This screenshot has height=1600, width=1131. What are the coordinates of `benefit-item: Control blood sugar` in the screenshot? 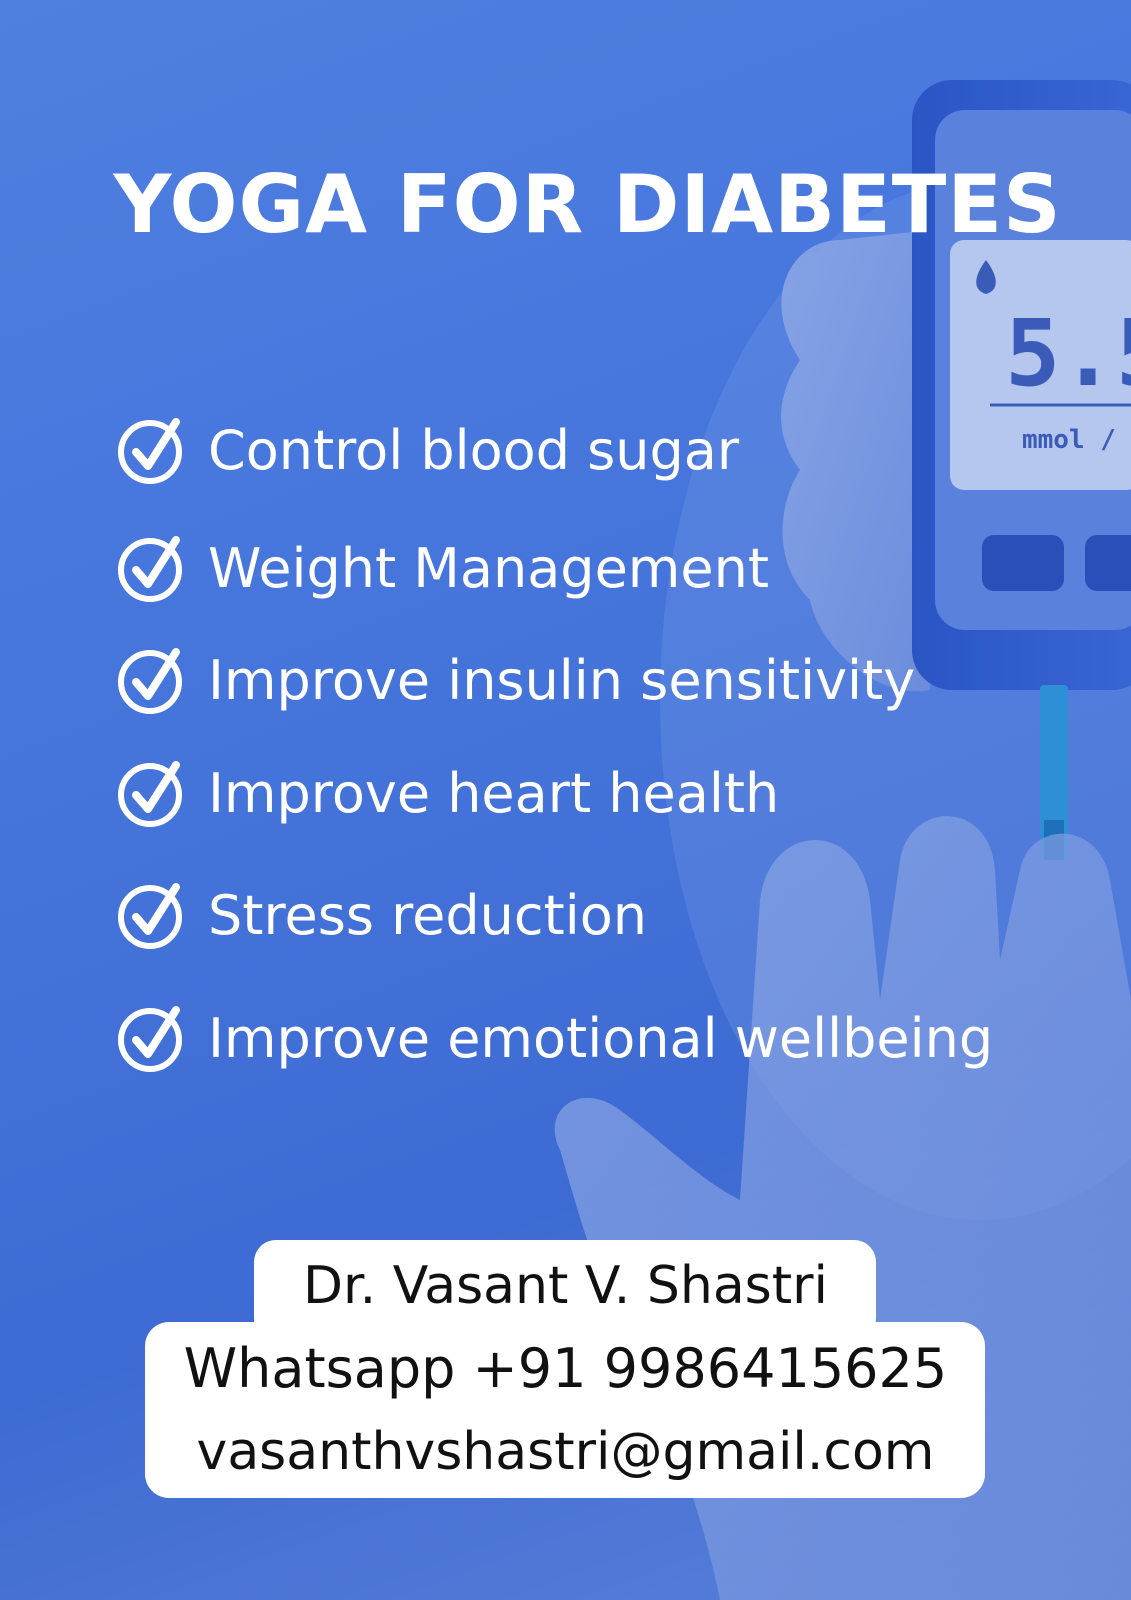 It's located at (581, 450).